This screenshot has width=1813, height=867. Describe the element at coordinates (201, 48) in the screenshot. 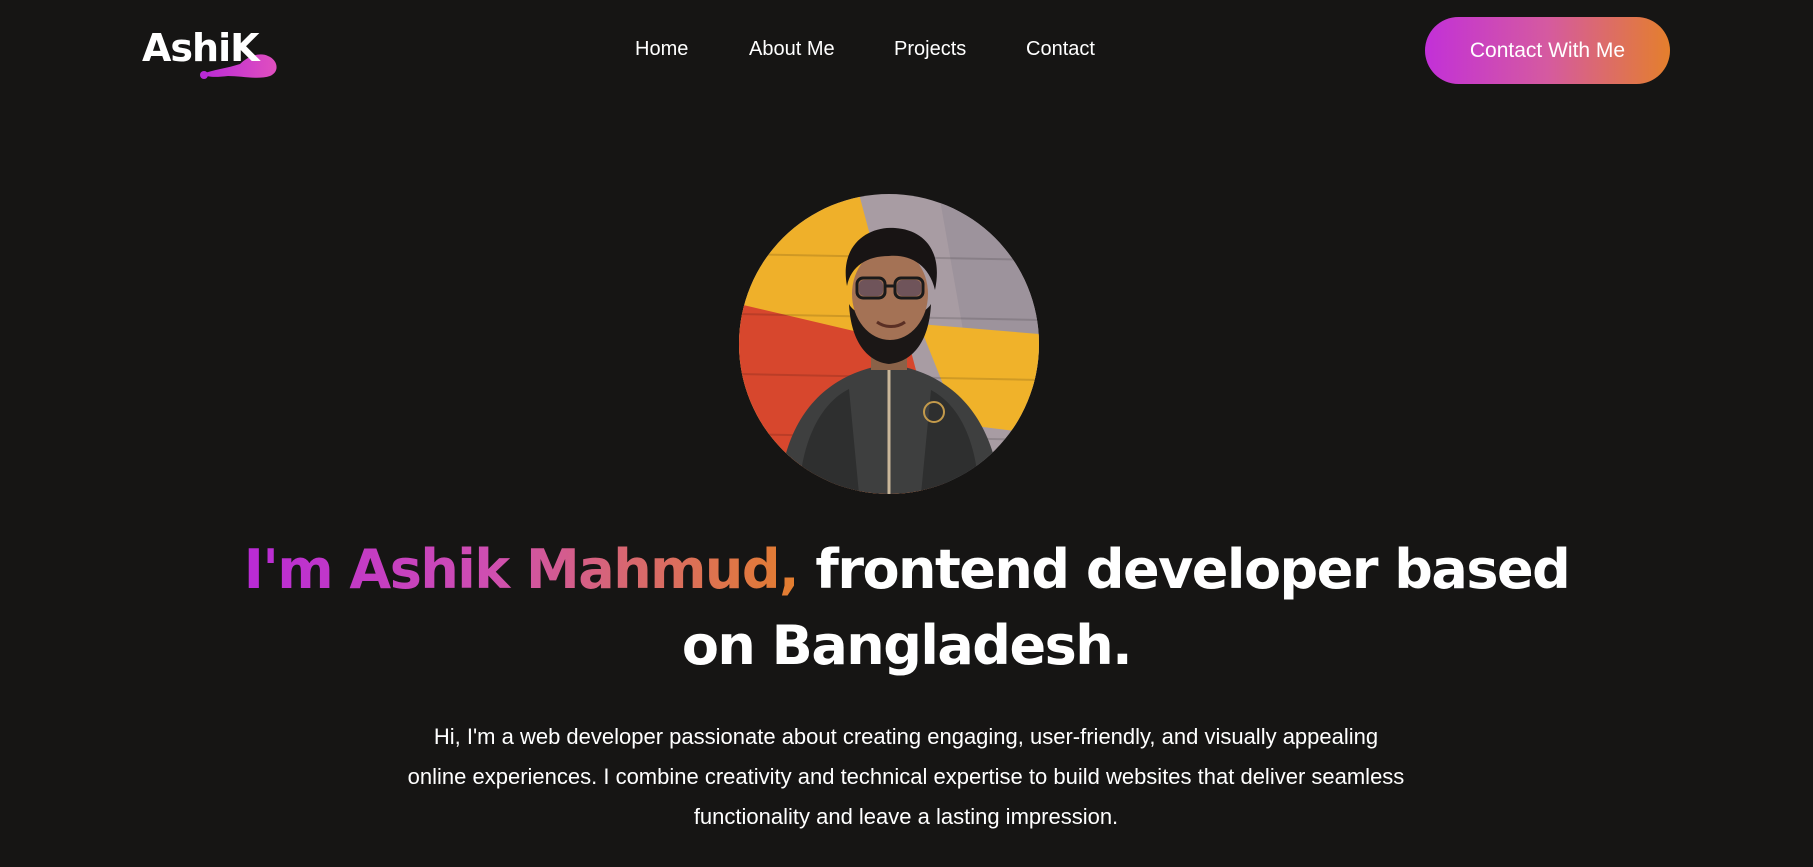

I see `logo-text: AshiK` at that location.